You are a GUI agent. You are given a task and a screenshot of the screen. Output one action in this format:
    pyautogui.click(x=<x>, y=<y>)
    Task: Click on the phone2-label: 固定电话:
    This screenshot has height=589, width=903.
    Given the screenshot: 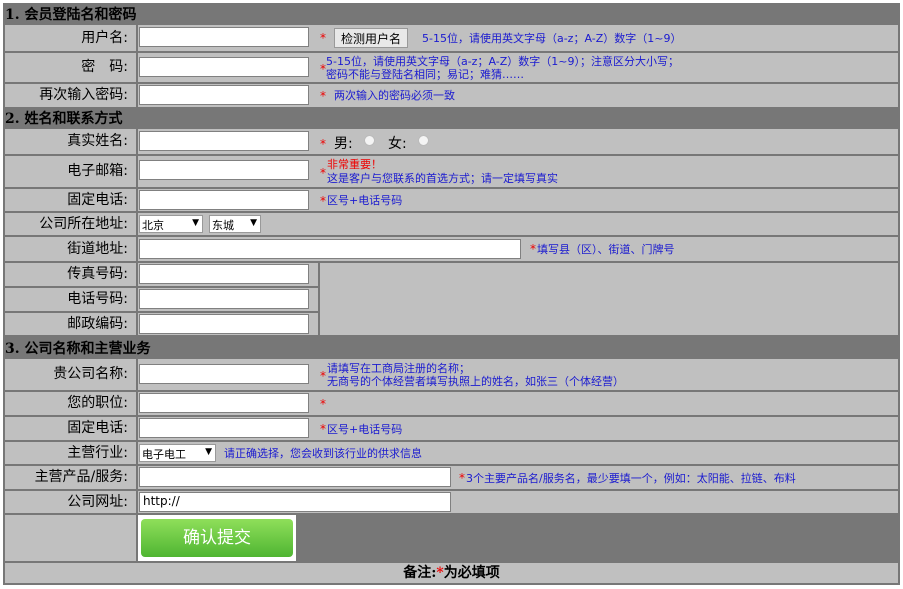 What is the action you would take?
    pyautogui.click(x=97, y=428)
    